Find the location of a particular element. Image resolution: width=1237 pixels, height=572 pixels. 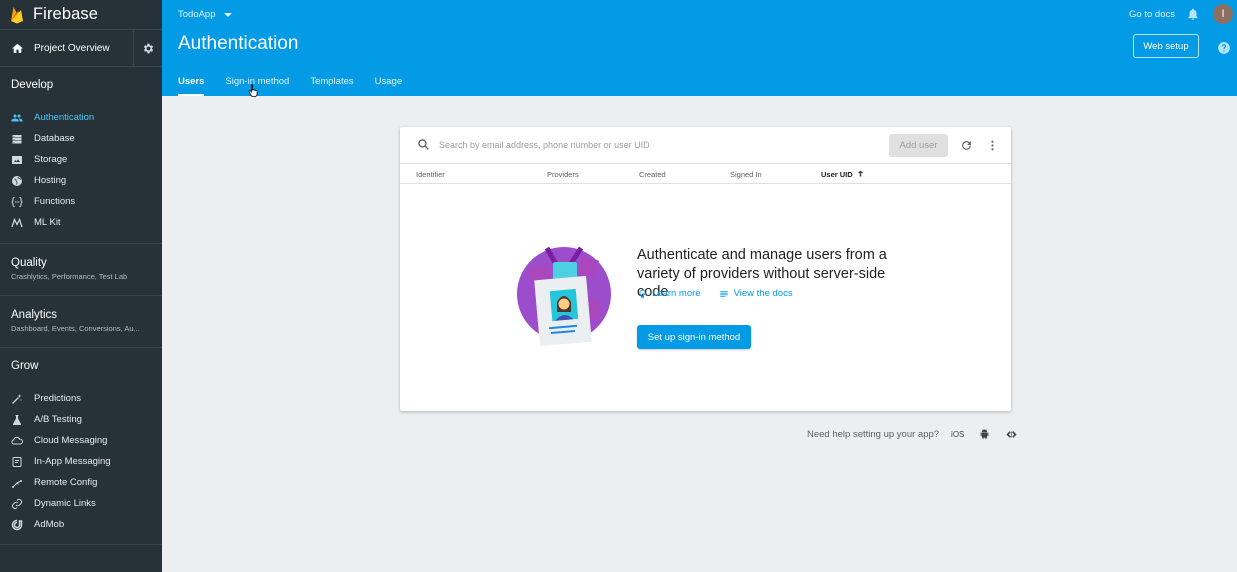

project-overview-label: Project Overview is located at coordinates (72, 48).